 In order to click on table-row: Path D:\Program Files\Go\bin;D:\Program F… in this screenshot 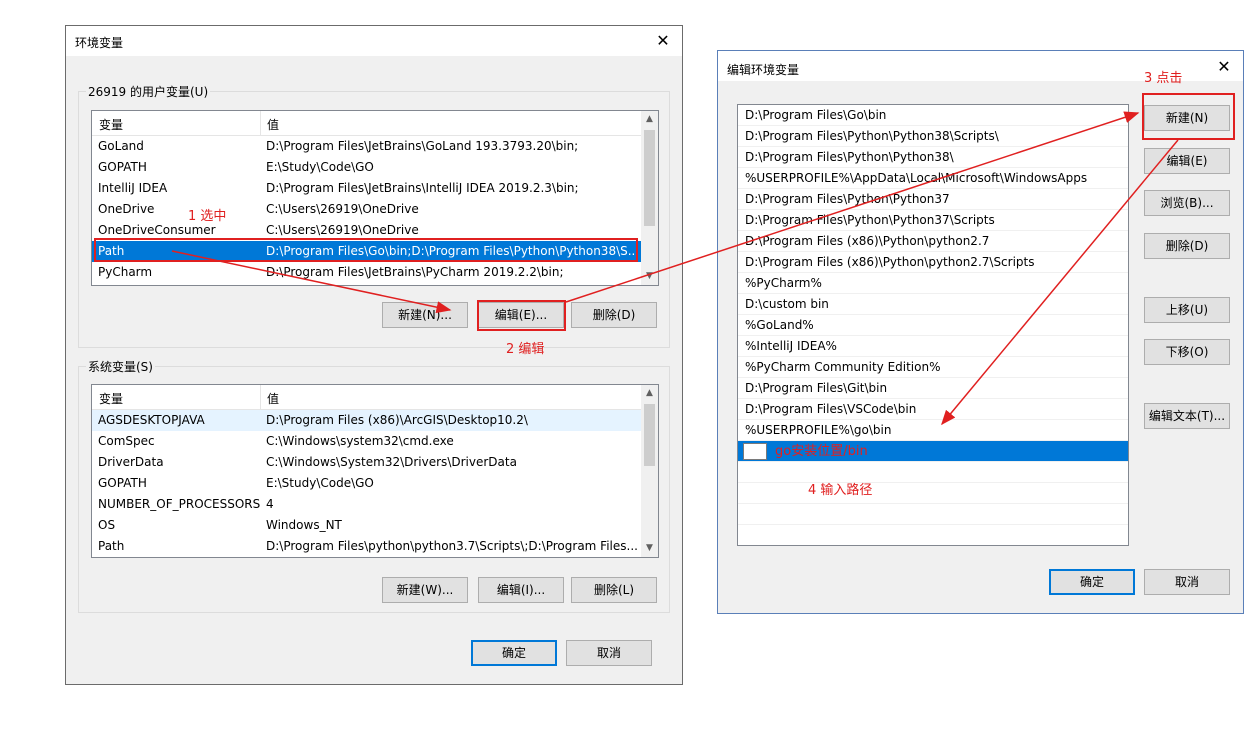, I will do `click(366, 251)`.